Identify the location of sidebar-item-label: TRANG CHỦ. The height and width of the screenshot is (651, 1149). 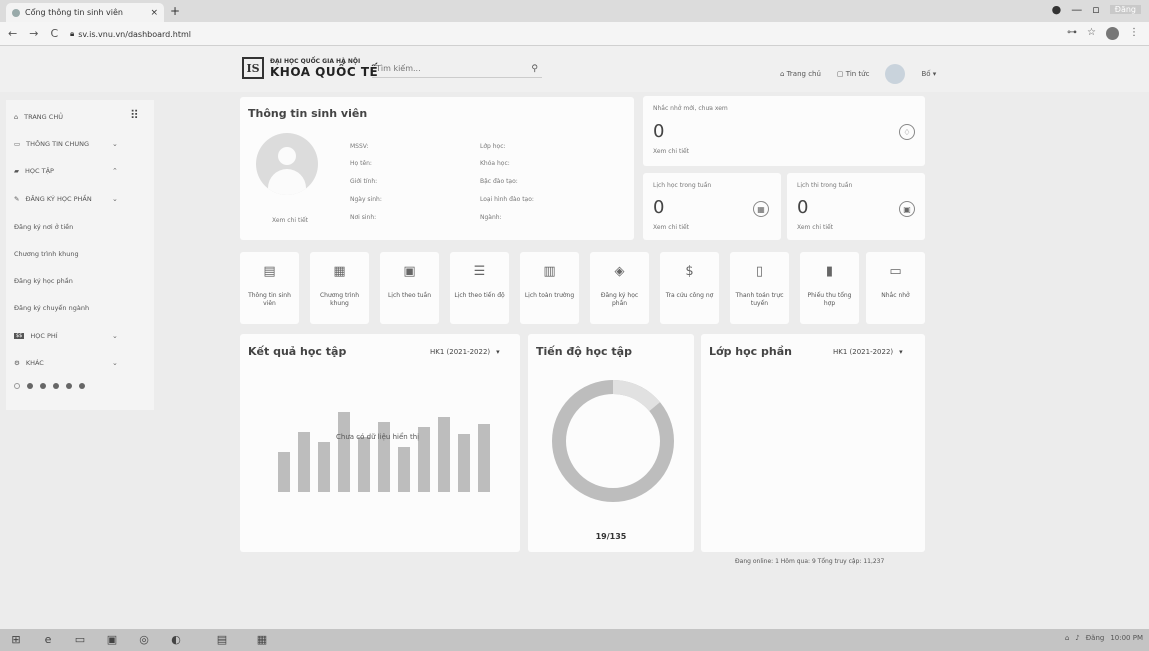
(43, 117).